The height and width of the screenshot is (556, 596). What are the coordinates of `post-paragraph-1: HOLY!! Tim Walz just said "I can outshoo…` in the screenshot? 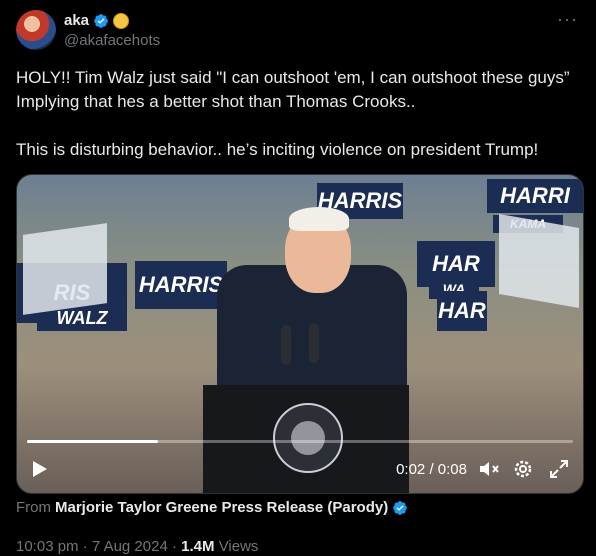 It's located at (293, 89).